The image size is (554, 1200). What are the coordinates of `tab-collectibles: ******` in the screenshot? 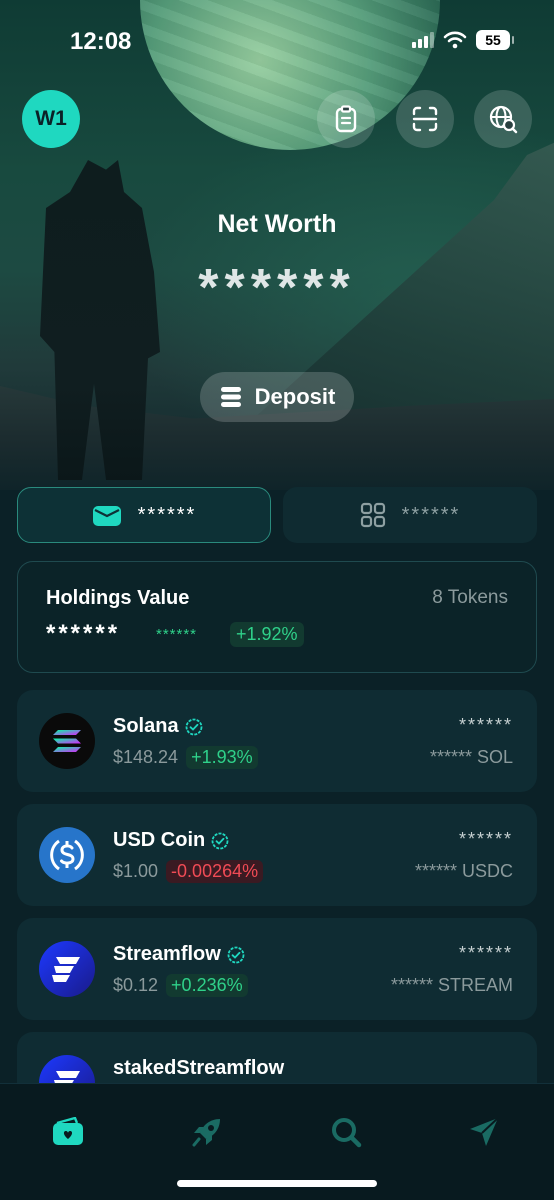 It's located at (410, 515).